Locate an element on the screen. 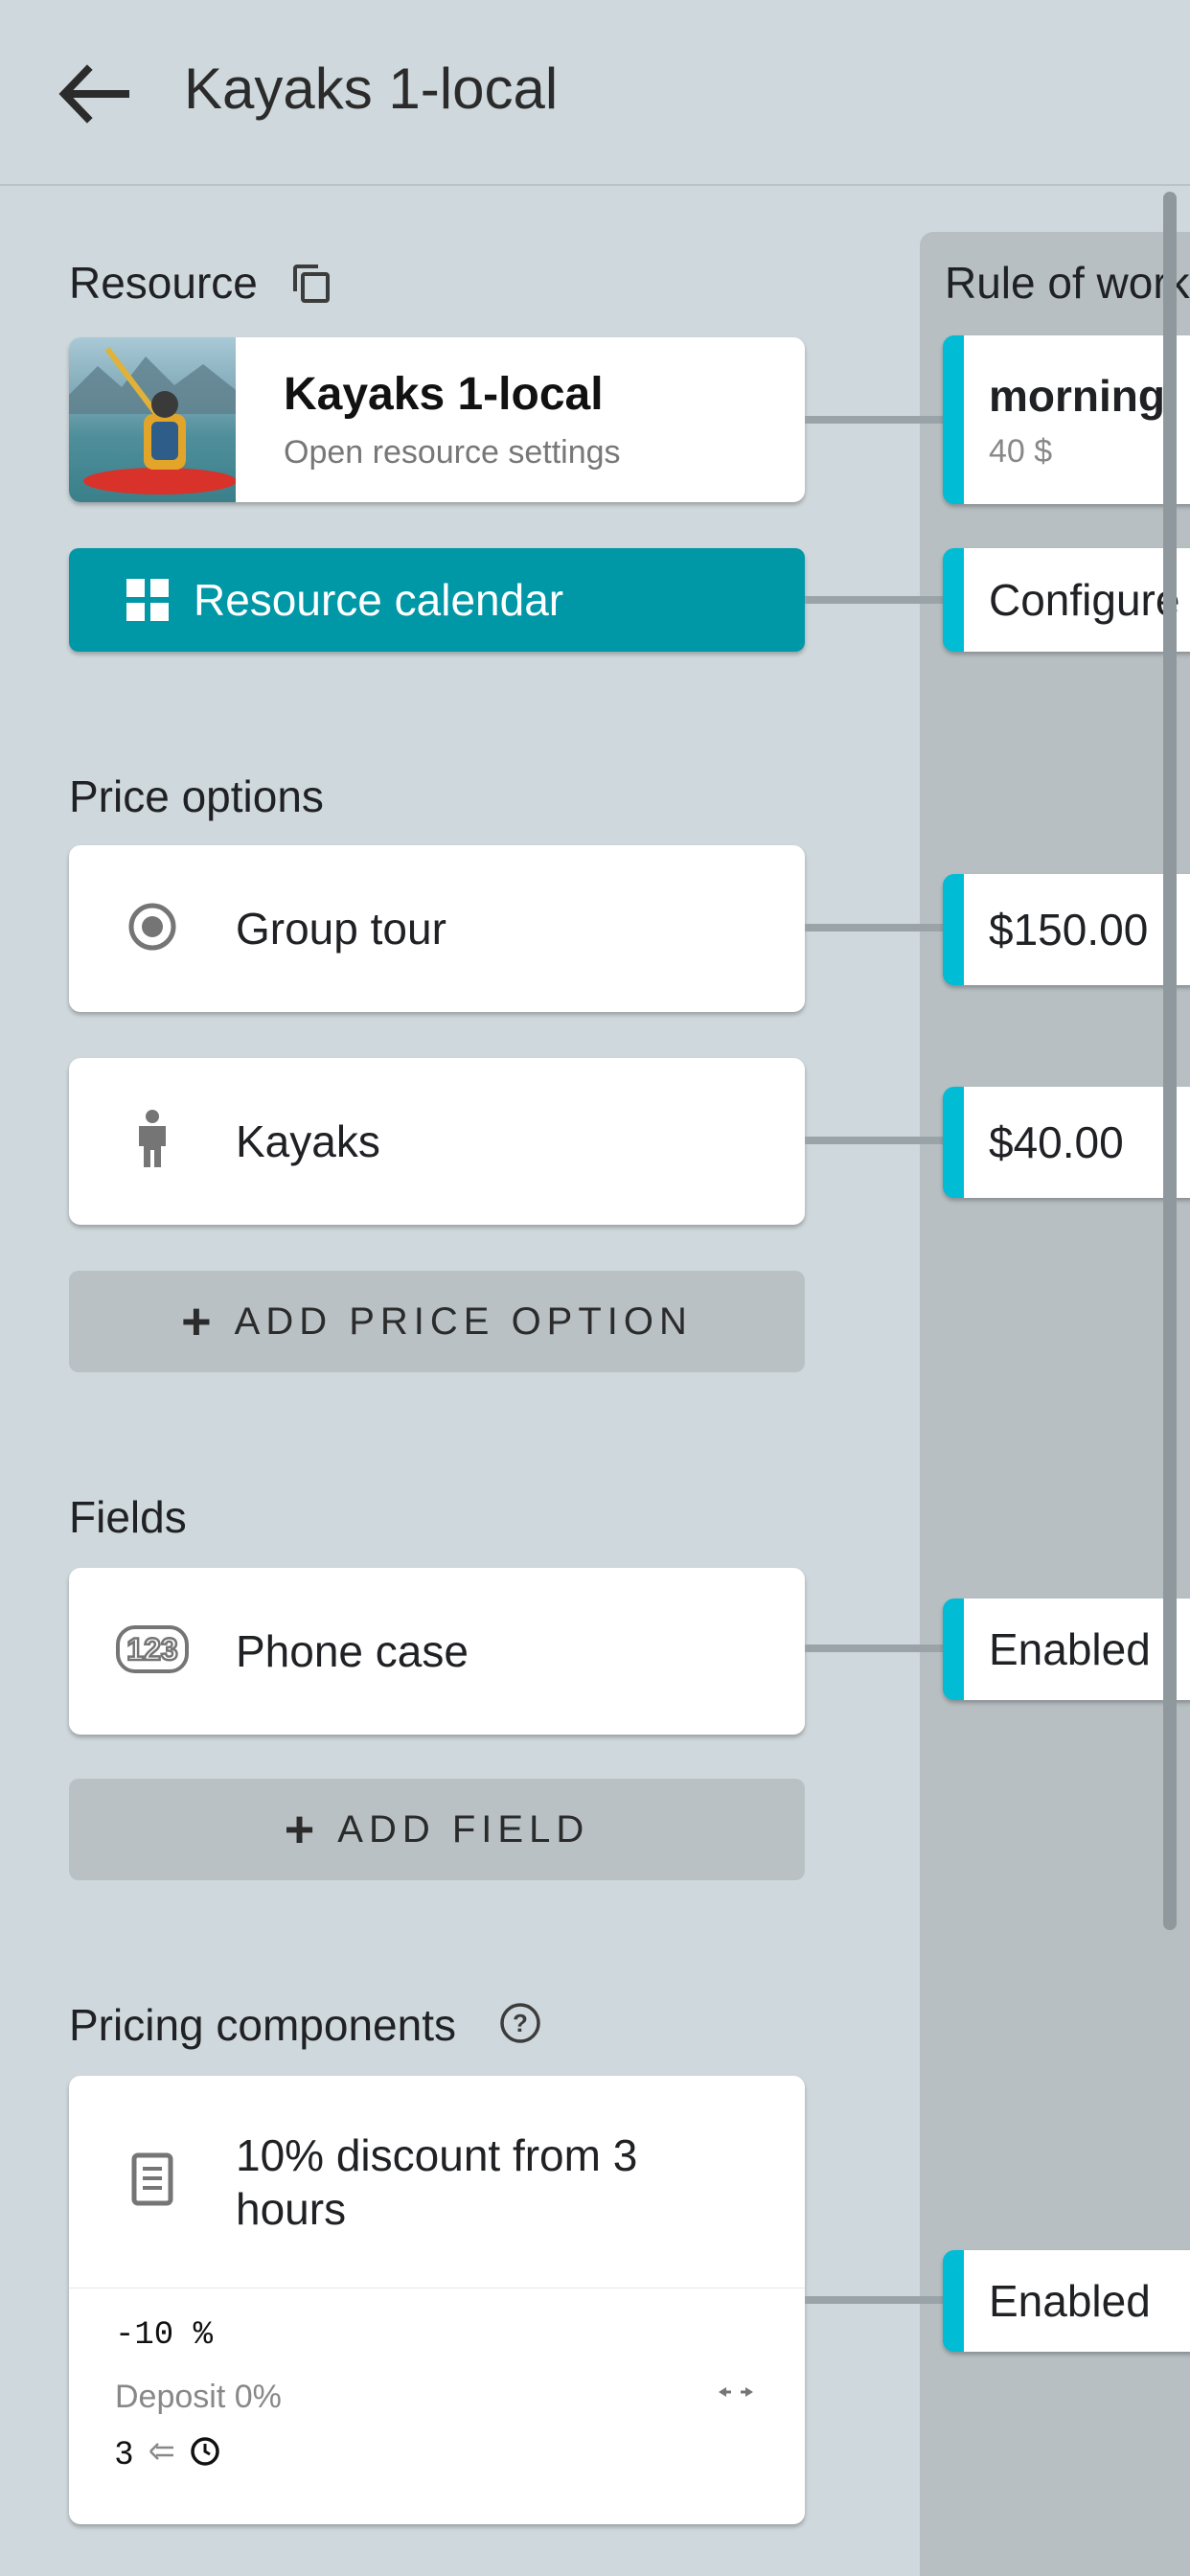  page-title: Kayaks 1-local is located at coordinates (372, 89).